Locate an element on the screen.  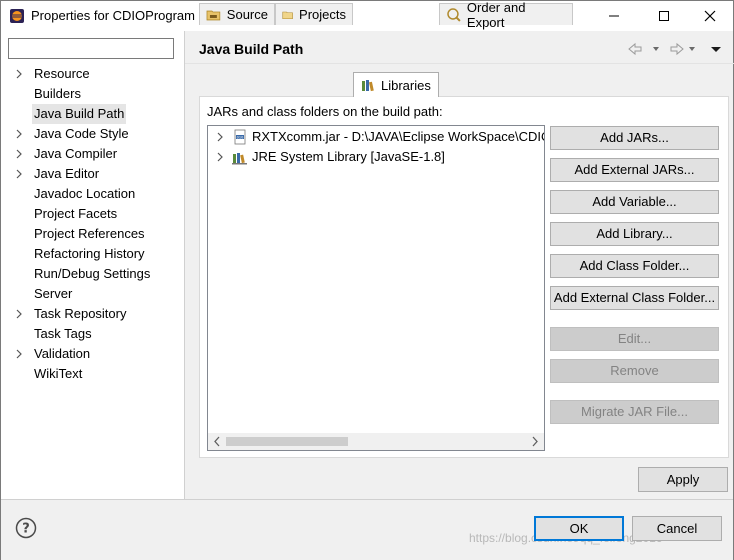
sidebar-item-builders: Builders is located at coordinates (93, 94).